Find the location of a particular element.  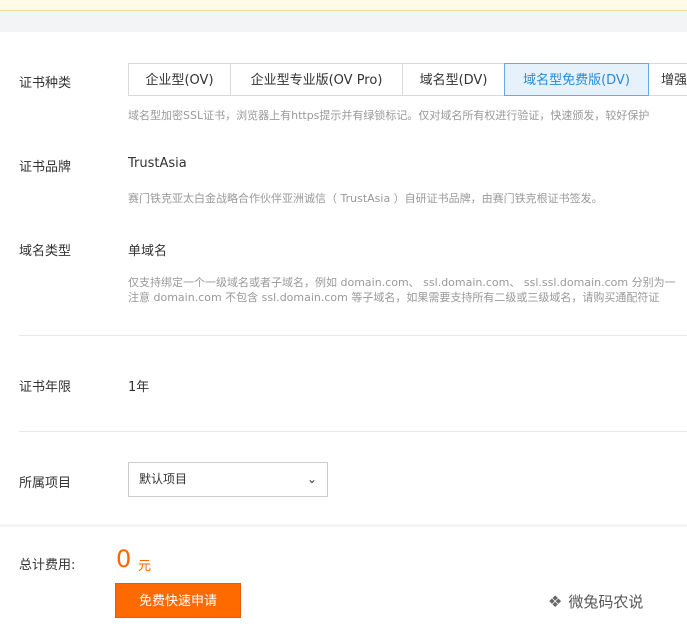

tab-ov: 企业型(OV) is located at coordinates (179, 79).